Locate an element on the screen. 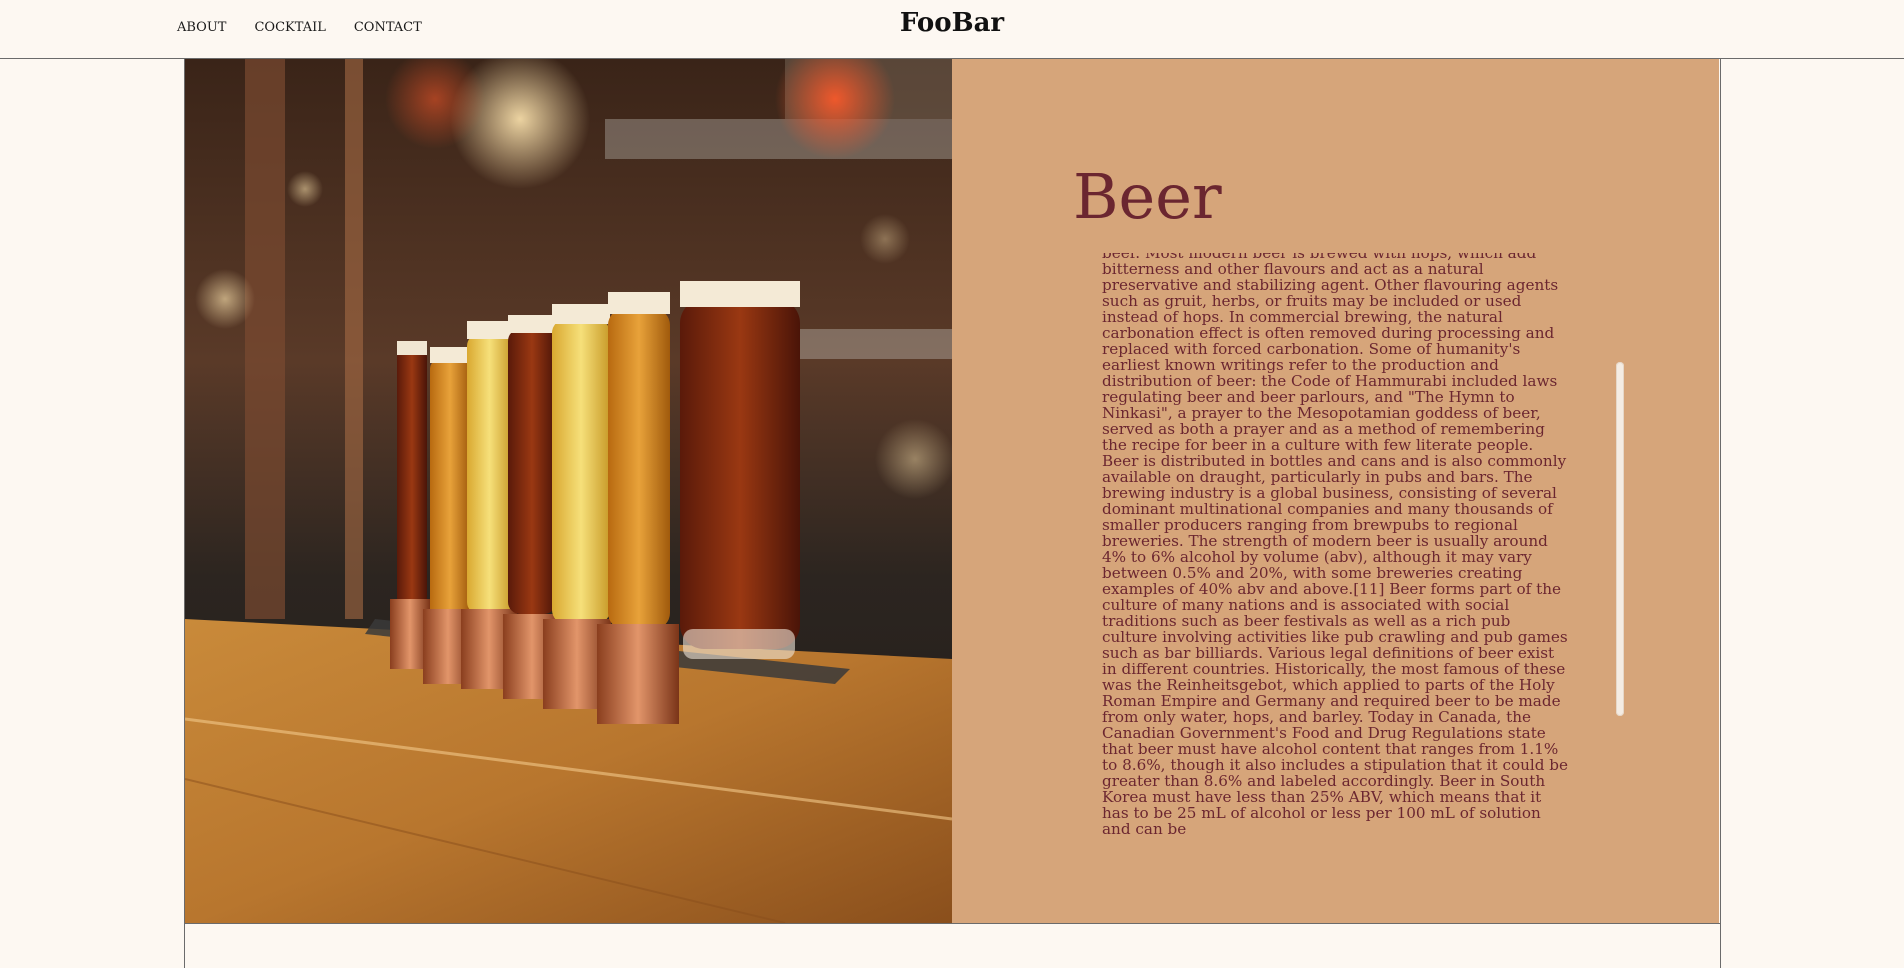  brand-logo: FooBar is located at coordinates (952, 23).